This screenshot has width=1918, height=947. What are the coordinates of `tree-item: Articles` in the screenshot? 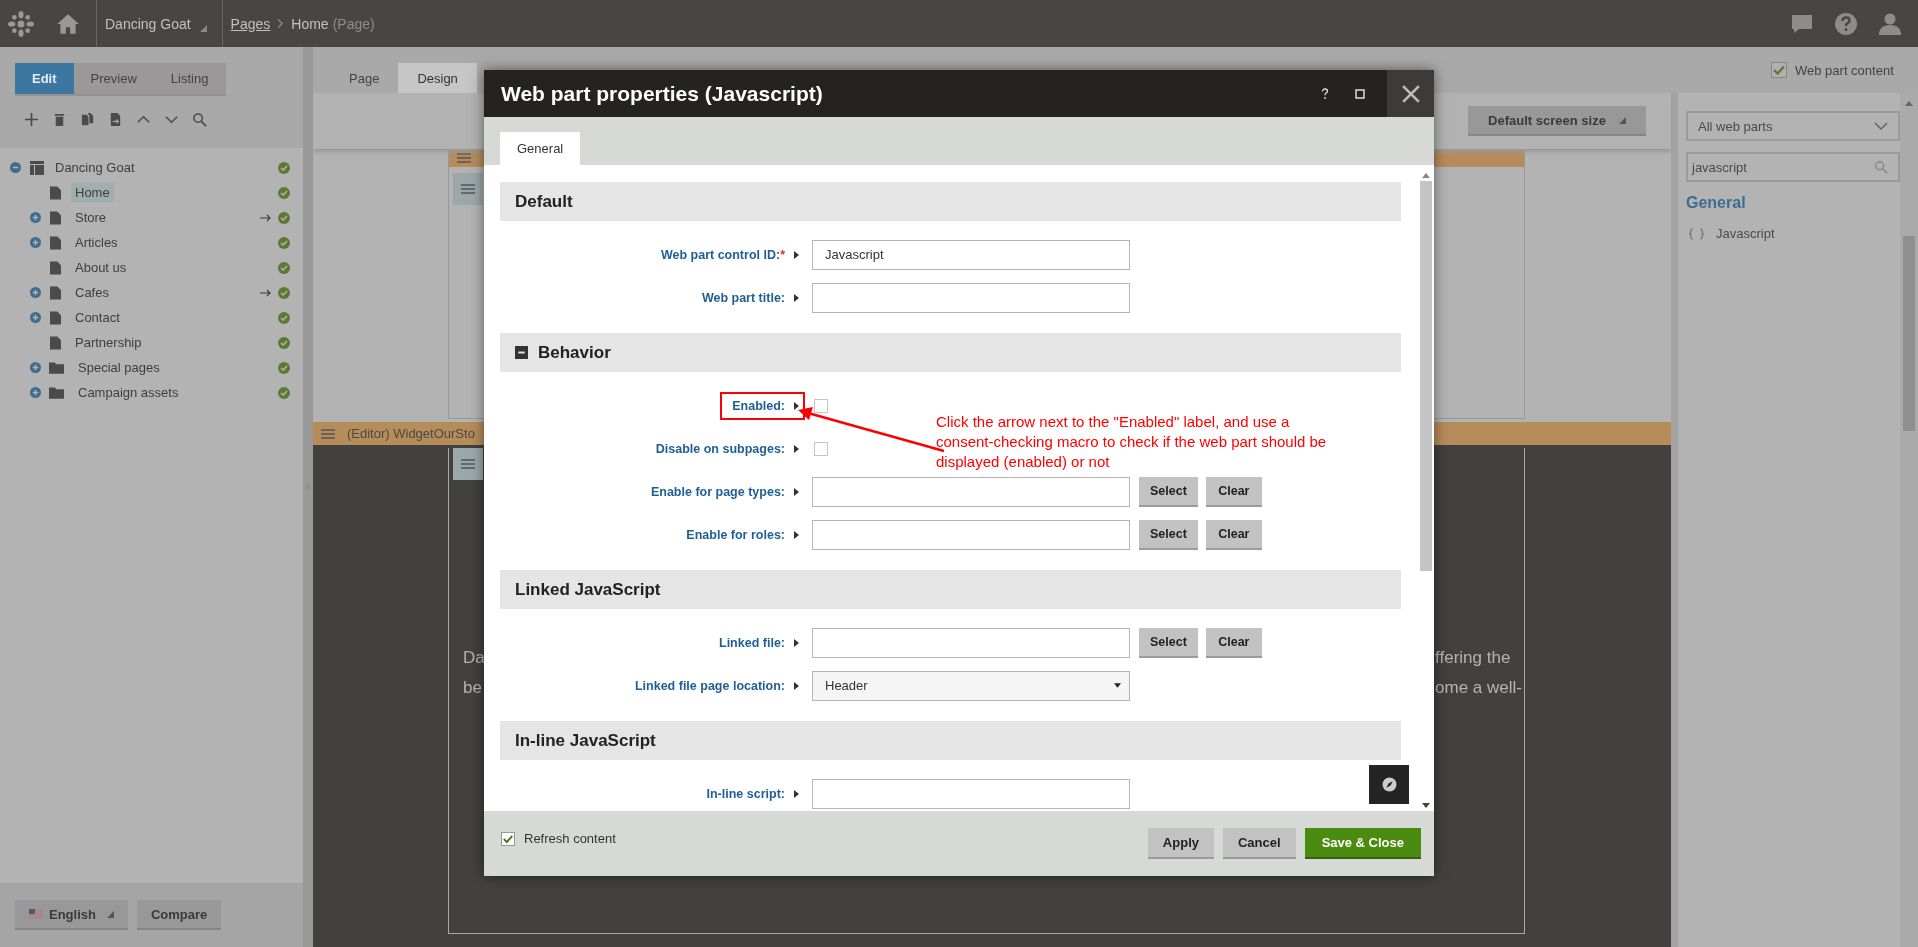 It's located at (96, 242).